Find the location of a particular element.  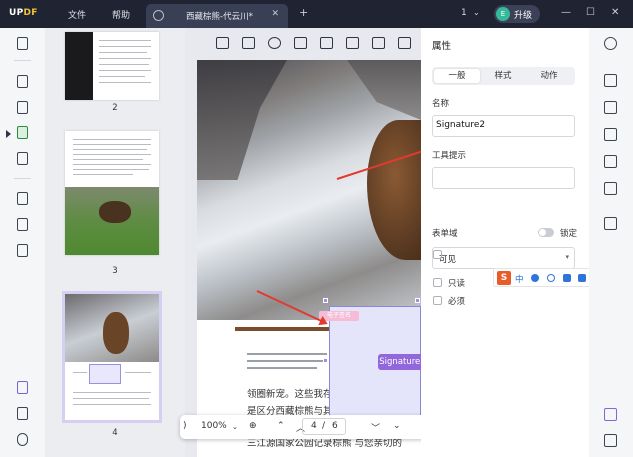

document-tab: 西藏棕熊-代云川* ✕ is located at coordinates (217, 16).